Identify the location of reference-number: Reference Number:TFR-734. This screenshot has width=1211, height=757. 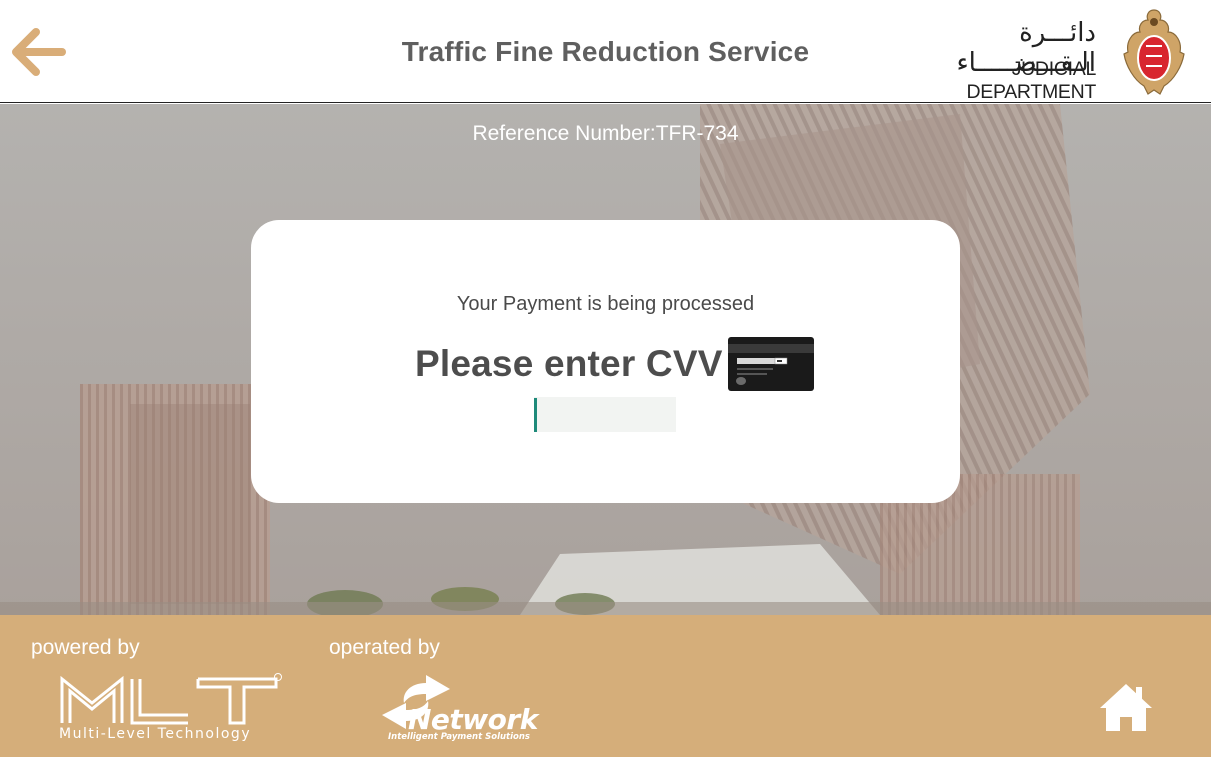
(605, 134).